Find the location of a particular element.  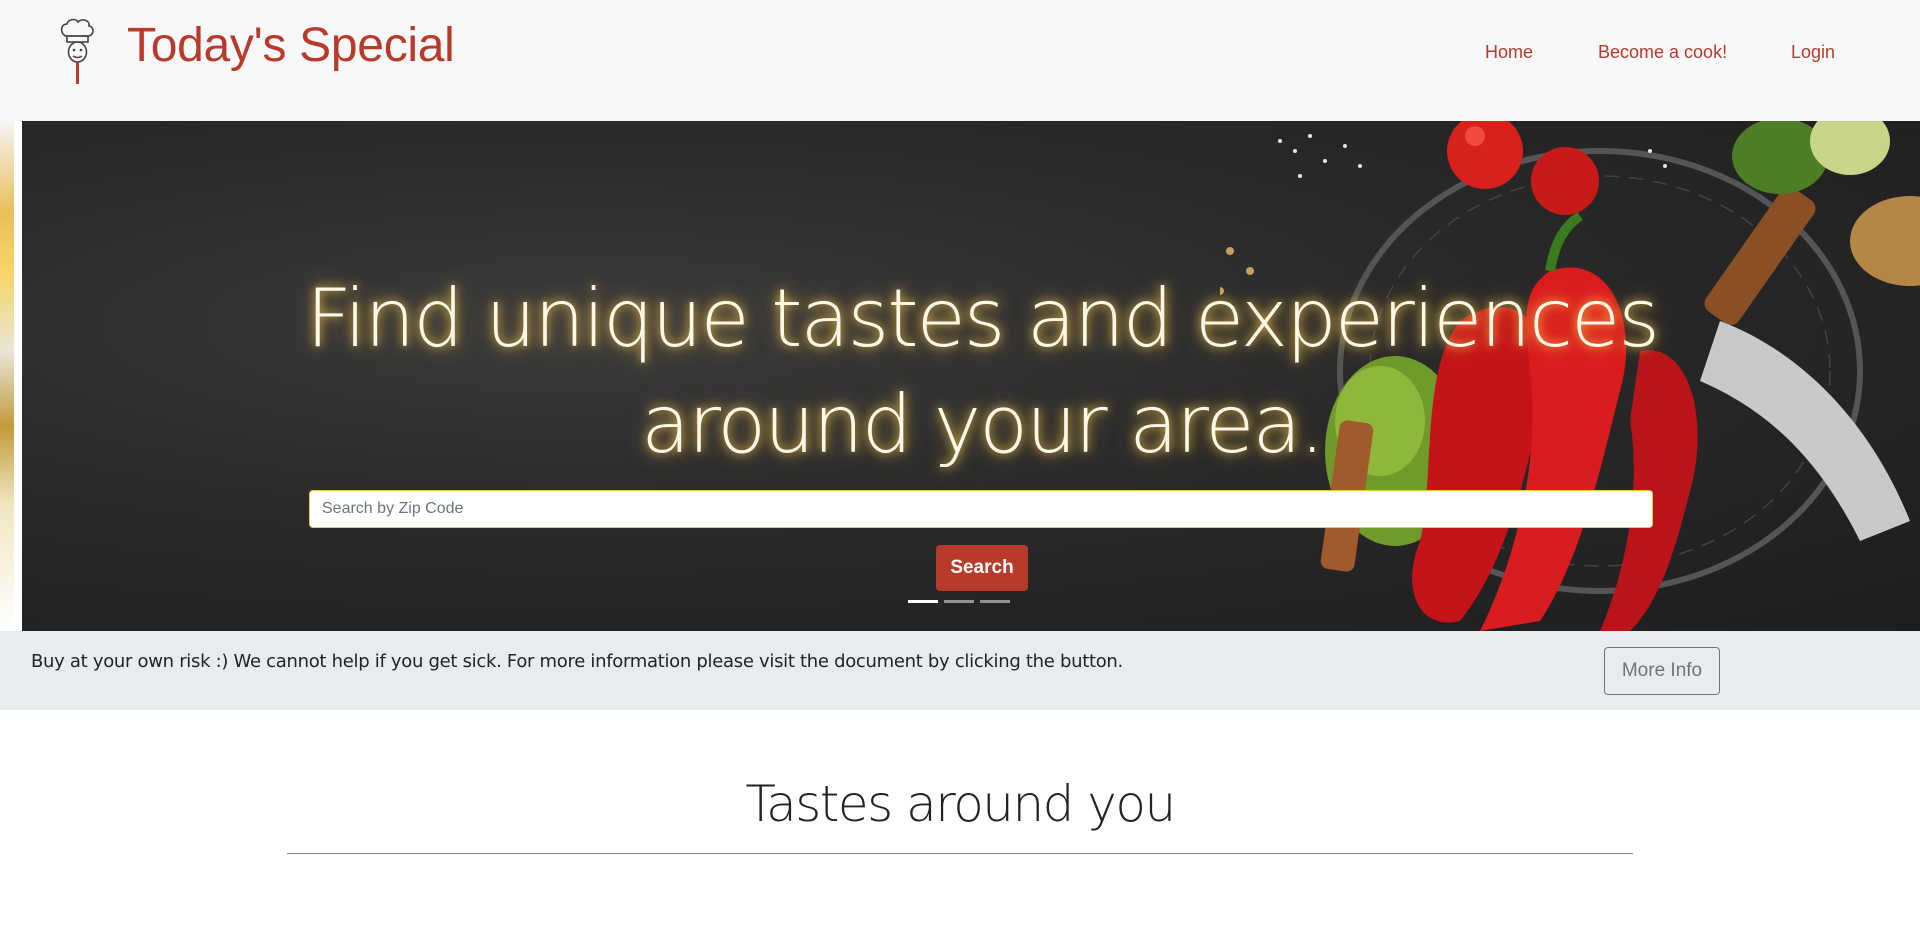

brand-name: Today's Special is located at coordinates (291, 45).